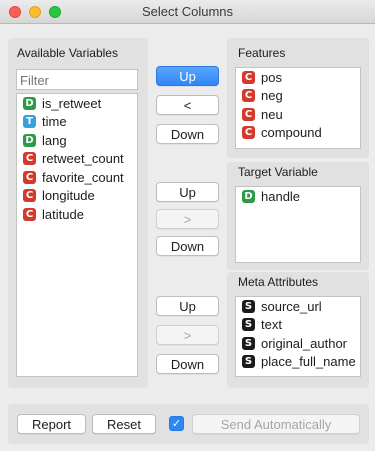 The width and height of the screenshot is (375, 451). I want to click on list-item-label: neu, so click(272, 114).